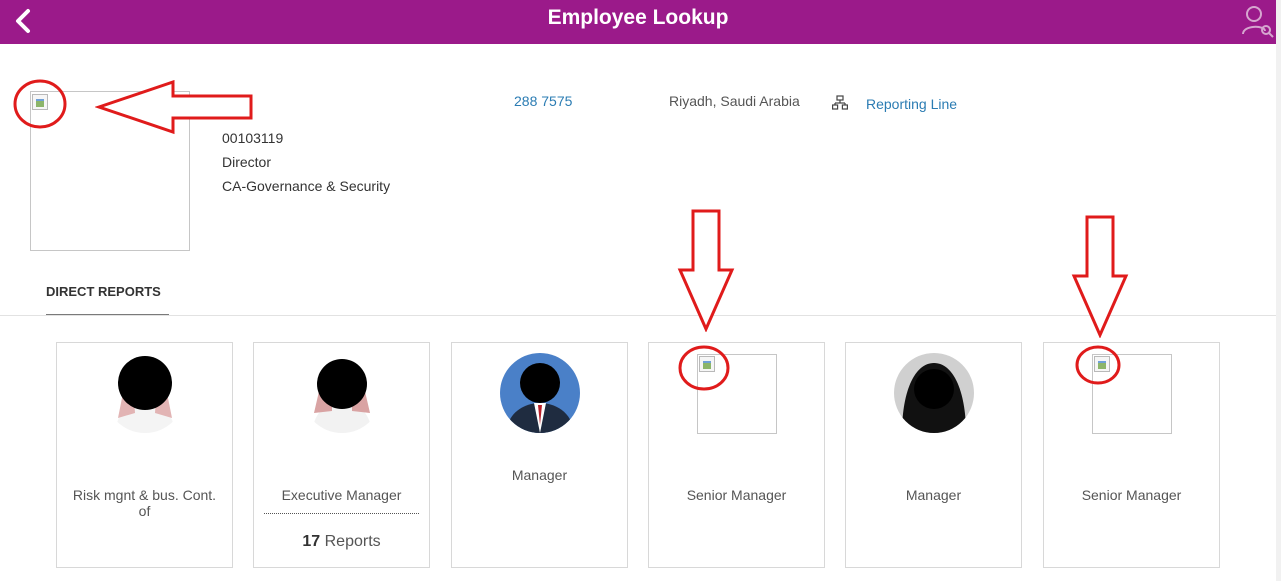  What do you see at coordinates (110, 171) in the screenshot?
I see `employee-photo` at bounding box center [110, 171].